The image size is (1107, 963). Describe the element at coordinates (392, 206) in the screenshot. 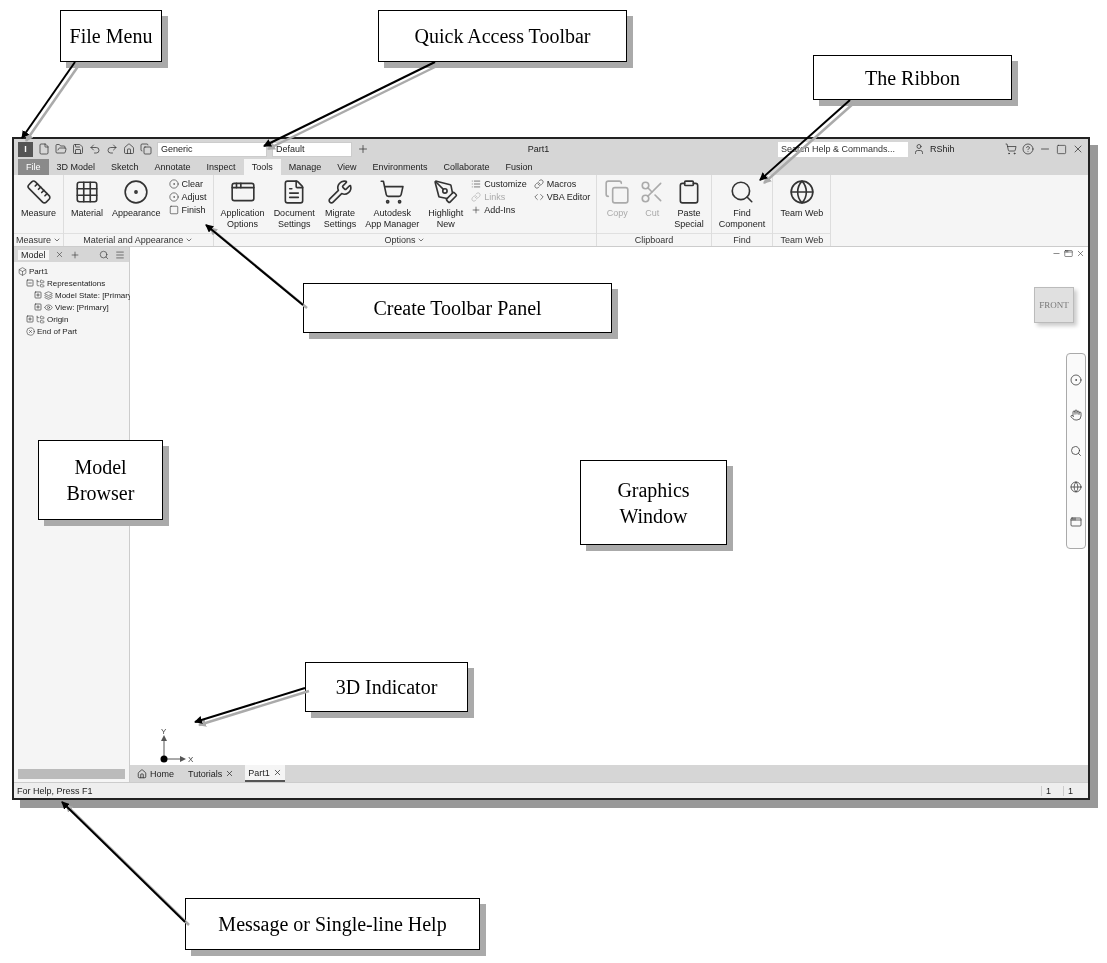

I see `ribbon-button: Autodesk App Manager` at that location.